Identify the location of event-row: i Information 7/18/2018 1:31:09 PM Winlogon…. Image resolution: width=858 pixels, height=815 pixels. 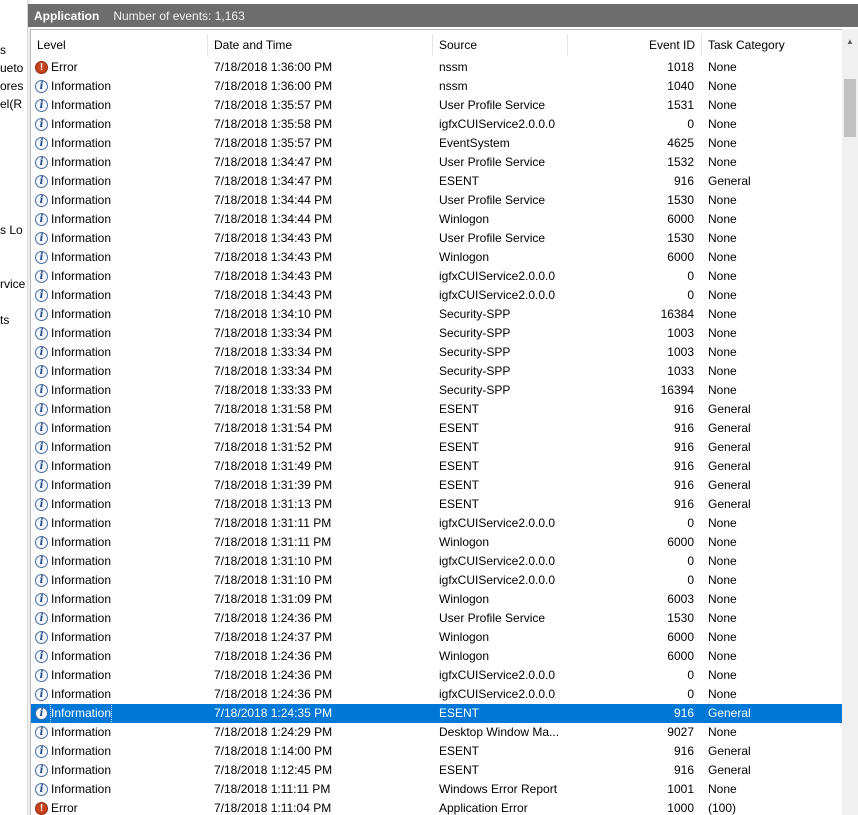
(437, 599).